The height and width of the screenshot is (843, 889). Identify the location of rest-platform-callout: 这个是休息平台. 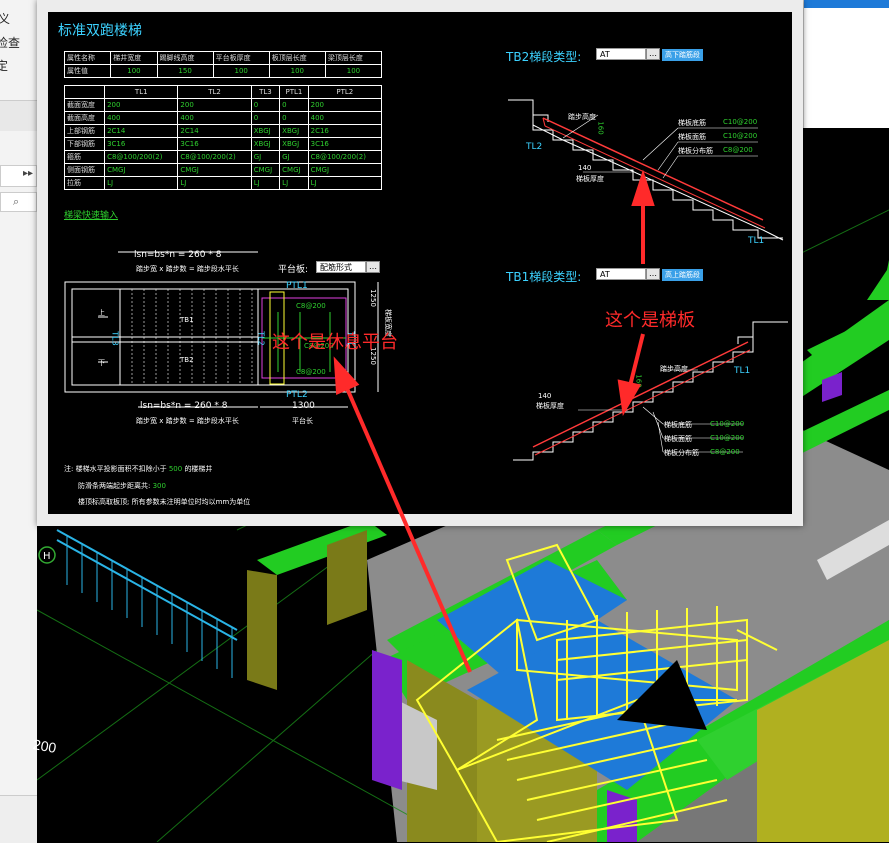
(335, 342).